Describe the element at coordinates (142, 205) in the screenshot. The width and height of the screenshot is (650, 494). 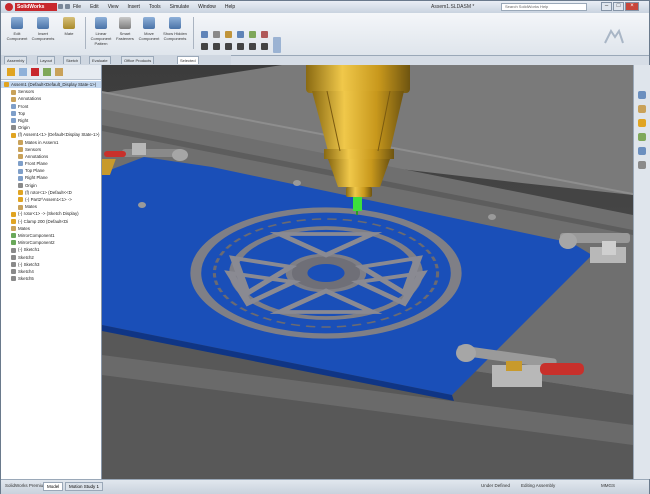
I see `stud` at that location.